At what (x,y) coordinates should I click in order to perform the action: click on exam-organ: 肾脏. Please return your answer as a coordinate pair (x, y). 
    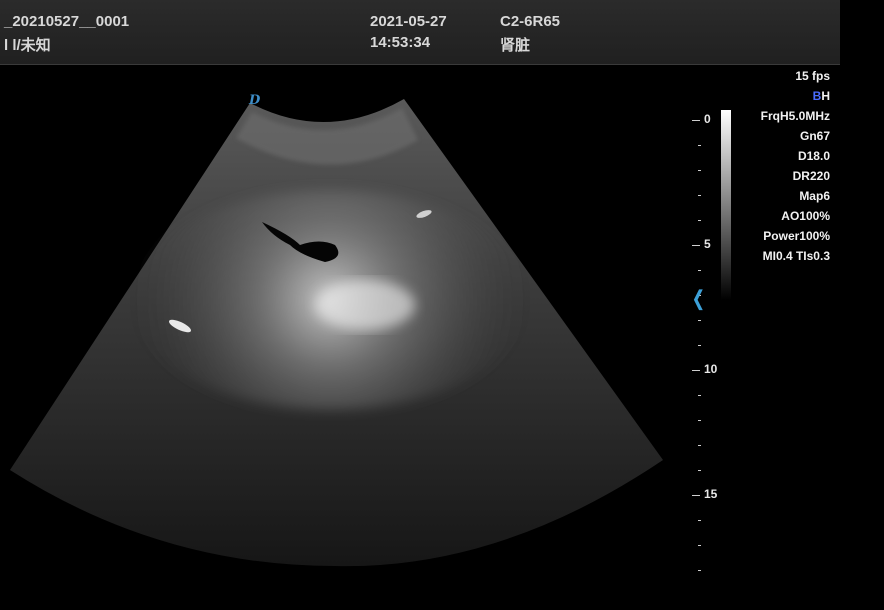
    Looking at the image, I should click on (515, 45).